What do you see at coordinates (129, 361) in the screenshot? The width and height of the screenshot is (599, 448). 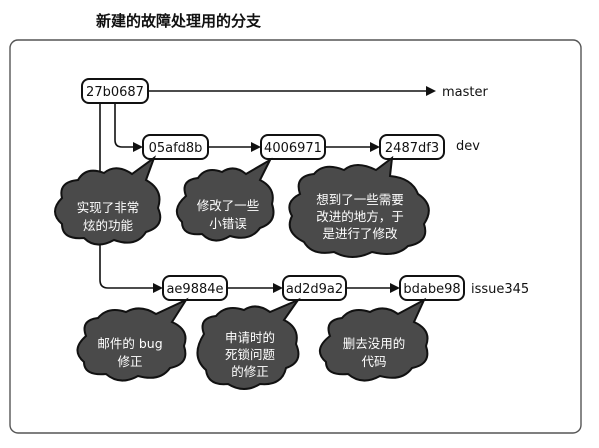 I see `note-4-line-2: 修正` at bounding box center [129, 361].